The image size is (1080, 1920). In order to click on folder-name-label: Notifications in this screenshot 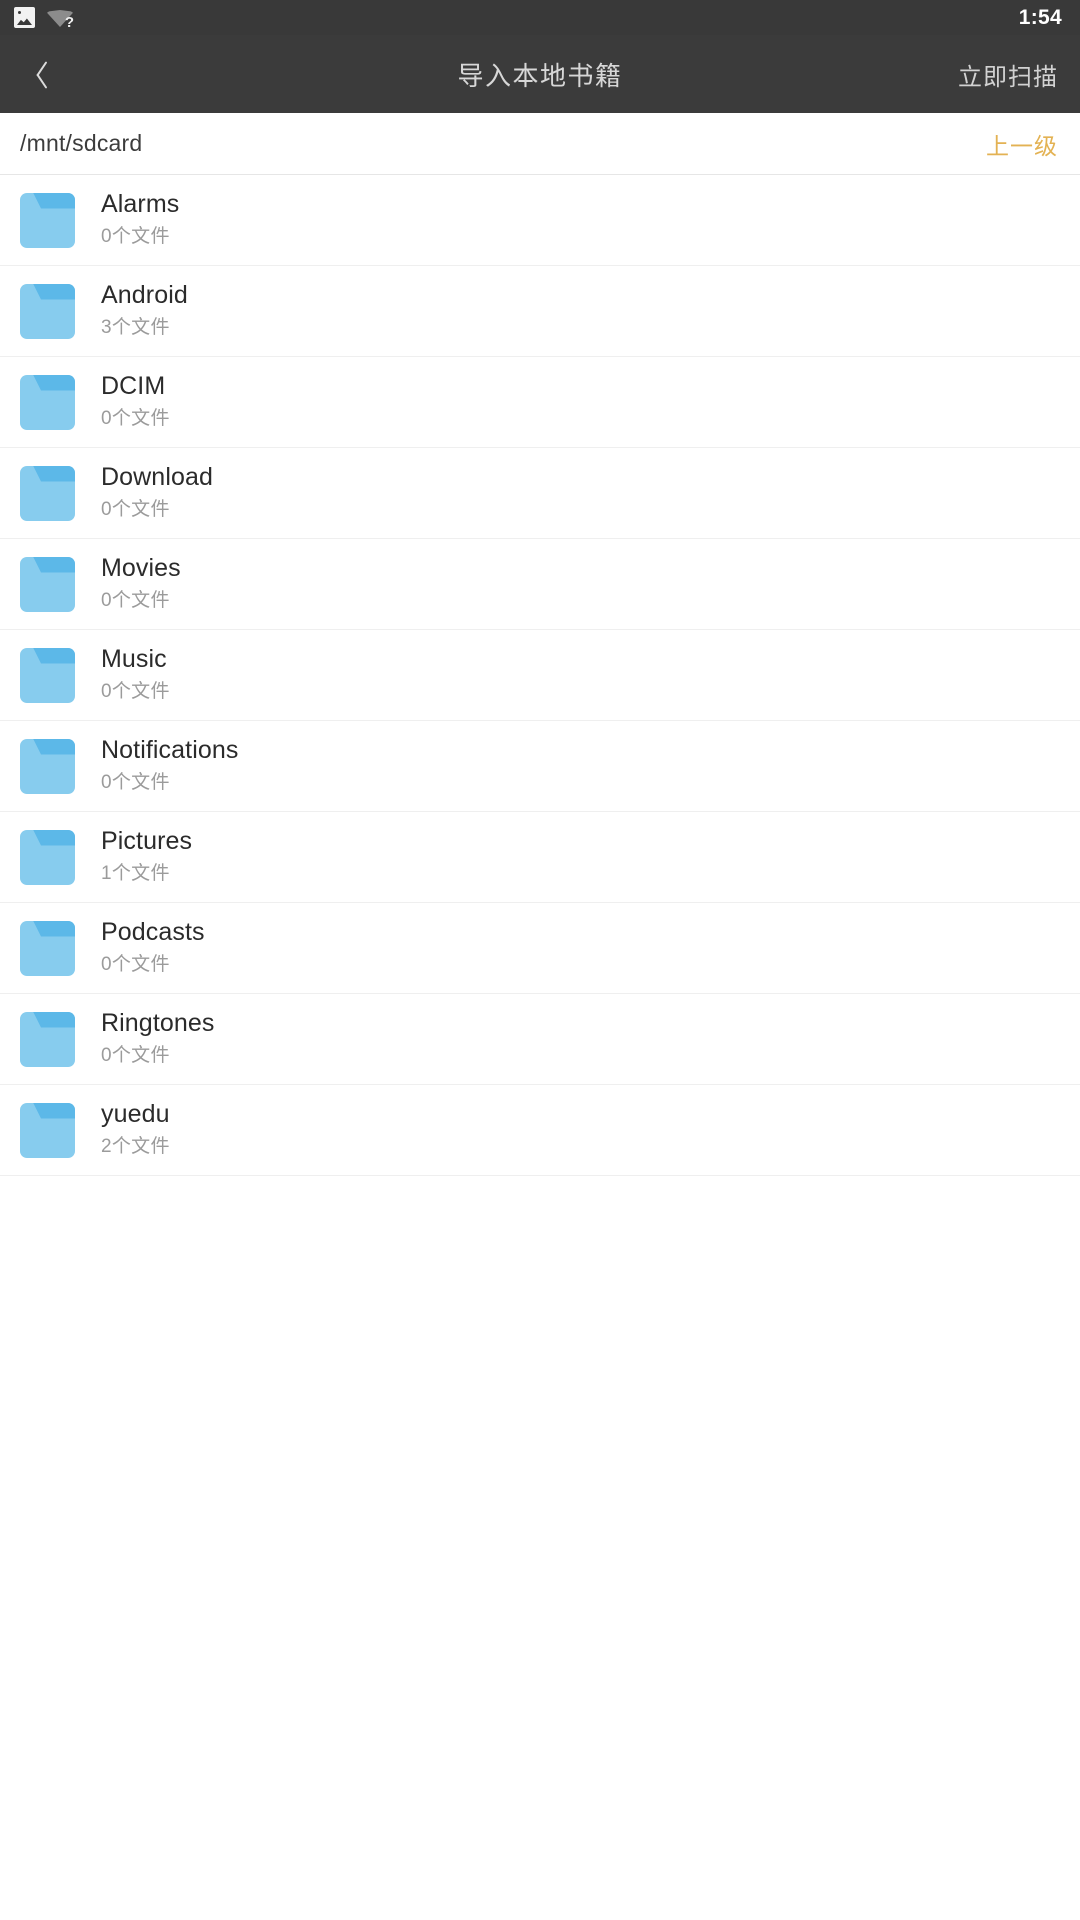, I will do `click(170, 749)`.